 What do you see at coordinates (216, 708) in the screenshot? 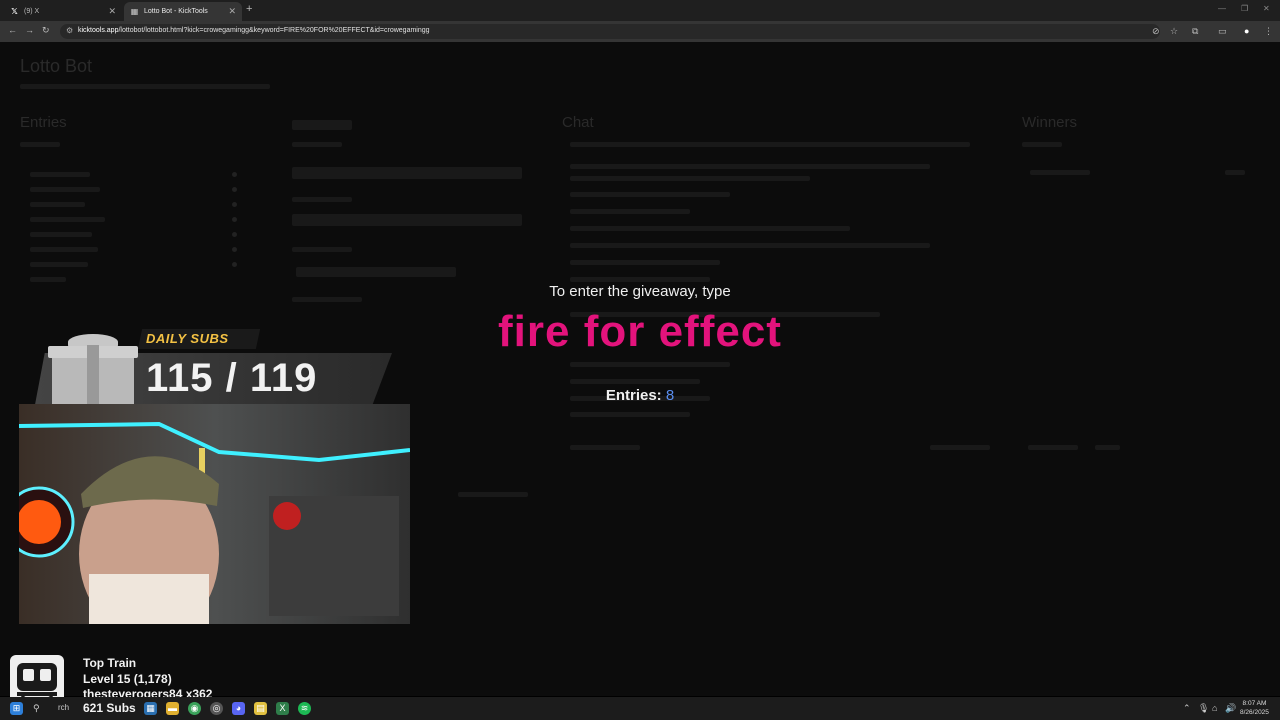
I see `obs-icon: ◎` at bounding box center [216, 708].